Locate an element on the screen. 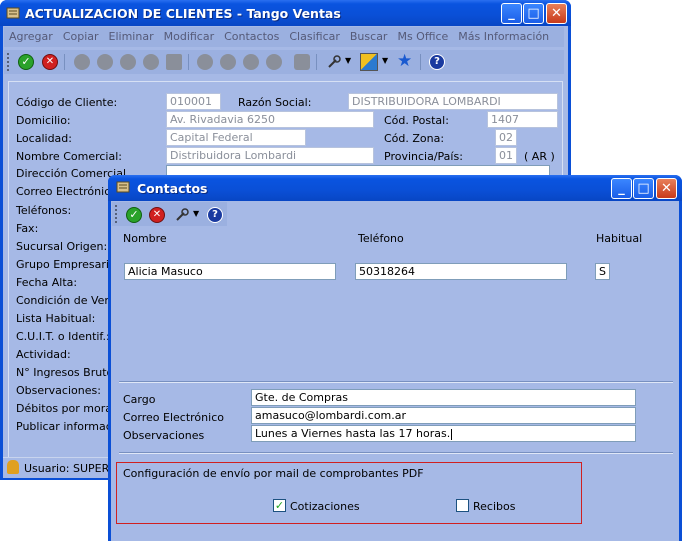 The width and height of the screenshot is (682, 541). pais-text: ( AR ) is located at coordinates (539, 156).